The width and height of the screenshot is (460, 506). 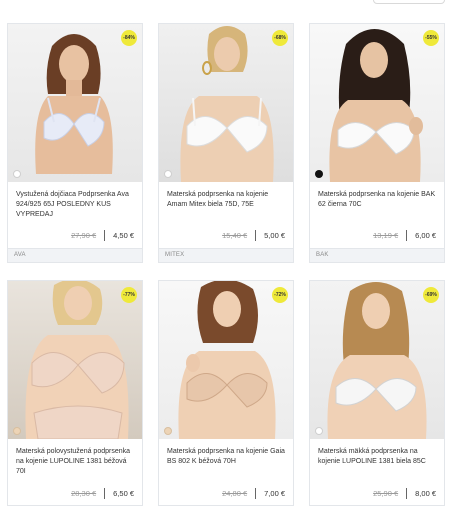 What do you see at coordinates (129, 38) in the screenshot?
I see `discount-badge: -84%` at bounding box center [129, 38].